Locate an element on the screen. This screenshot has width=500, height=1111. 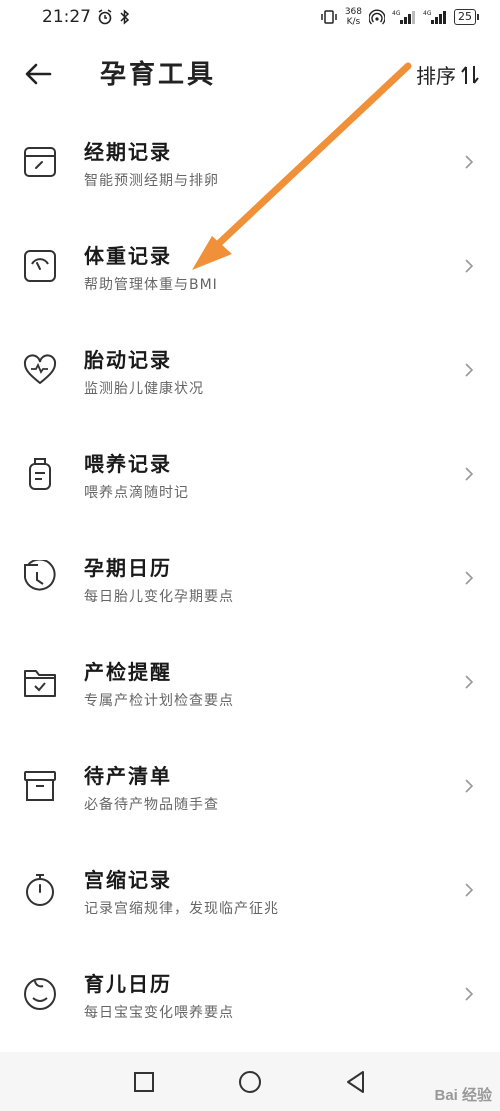
recent-apps-button is located at coordinates (144, 1082).